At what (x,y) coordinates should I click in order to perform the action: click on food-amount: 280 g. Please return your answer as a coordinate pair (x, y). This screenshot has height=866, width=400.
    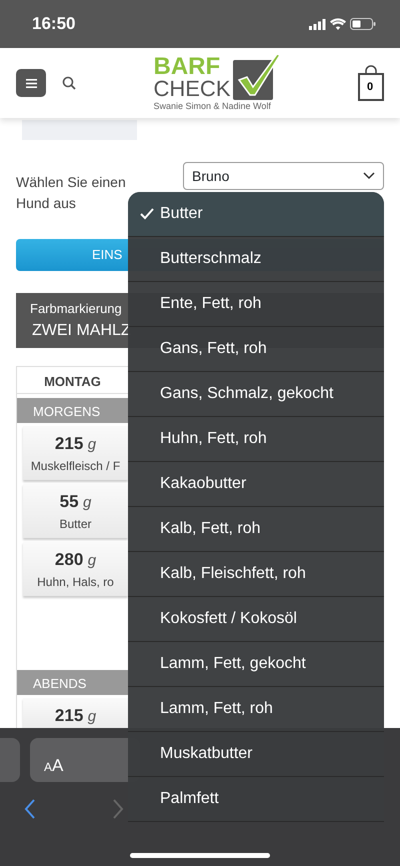
    Looking at the image, I should click on (76, 560).